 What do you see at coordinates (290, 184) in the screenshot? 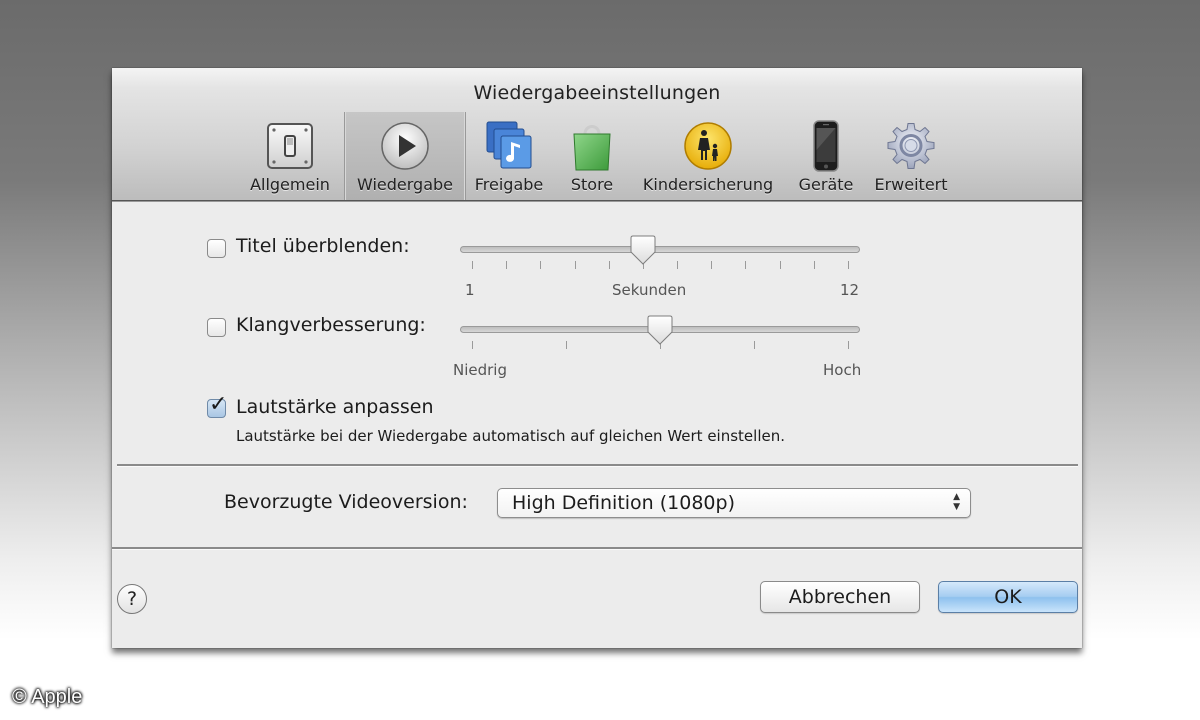
I see `tab-label: Allgemein` at bounding box center [290, 184].